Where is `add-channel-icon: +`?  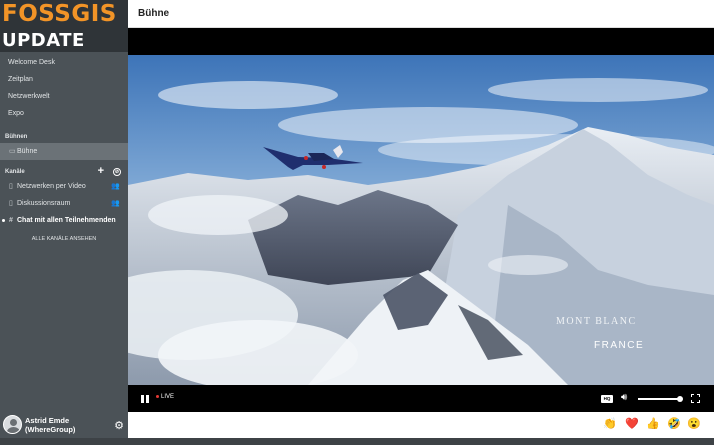
add-channel-icon: + is located at coordinates (101, 171).